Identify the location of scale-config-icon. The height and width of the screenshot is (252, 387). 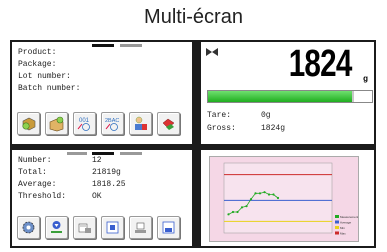
(140, 227).